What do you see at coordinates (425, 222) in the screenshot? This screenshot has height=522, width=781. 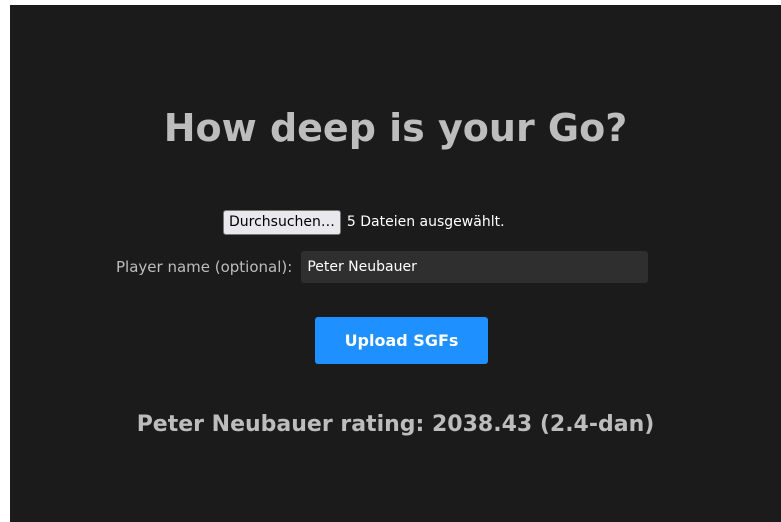 I see `file-status-text: 5 Dateien ausgewählt.` at bounding box center [425, 222].